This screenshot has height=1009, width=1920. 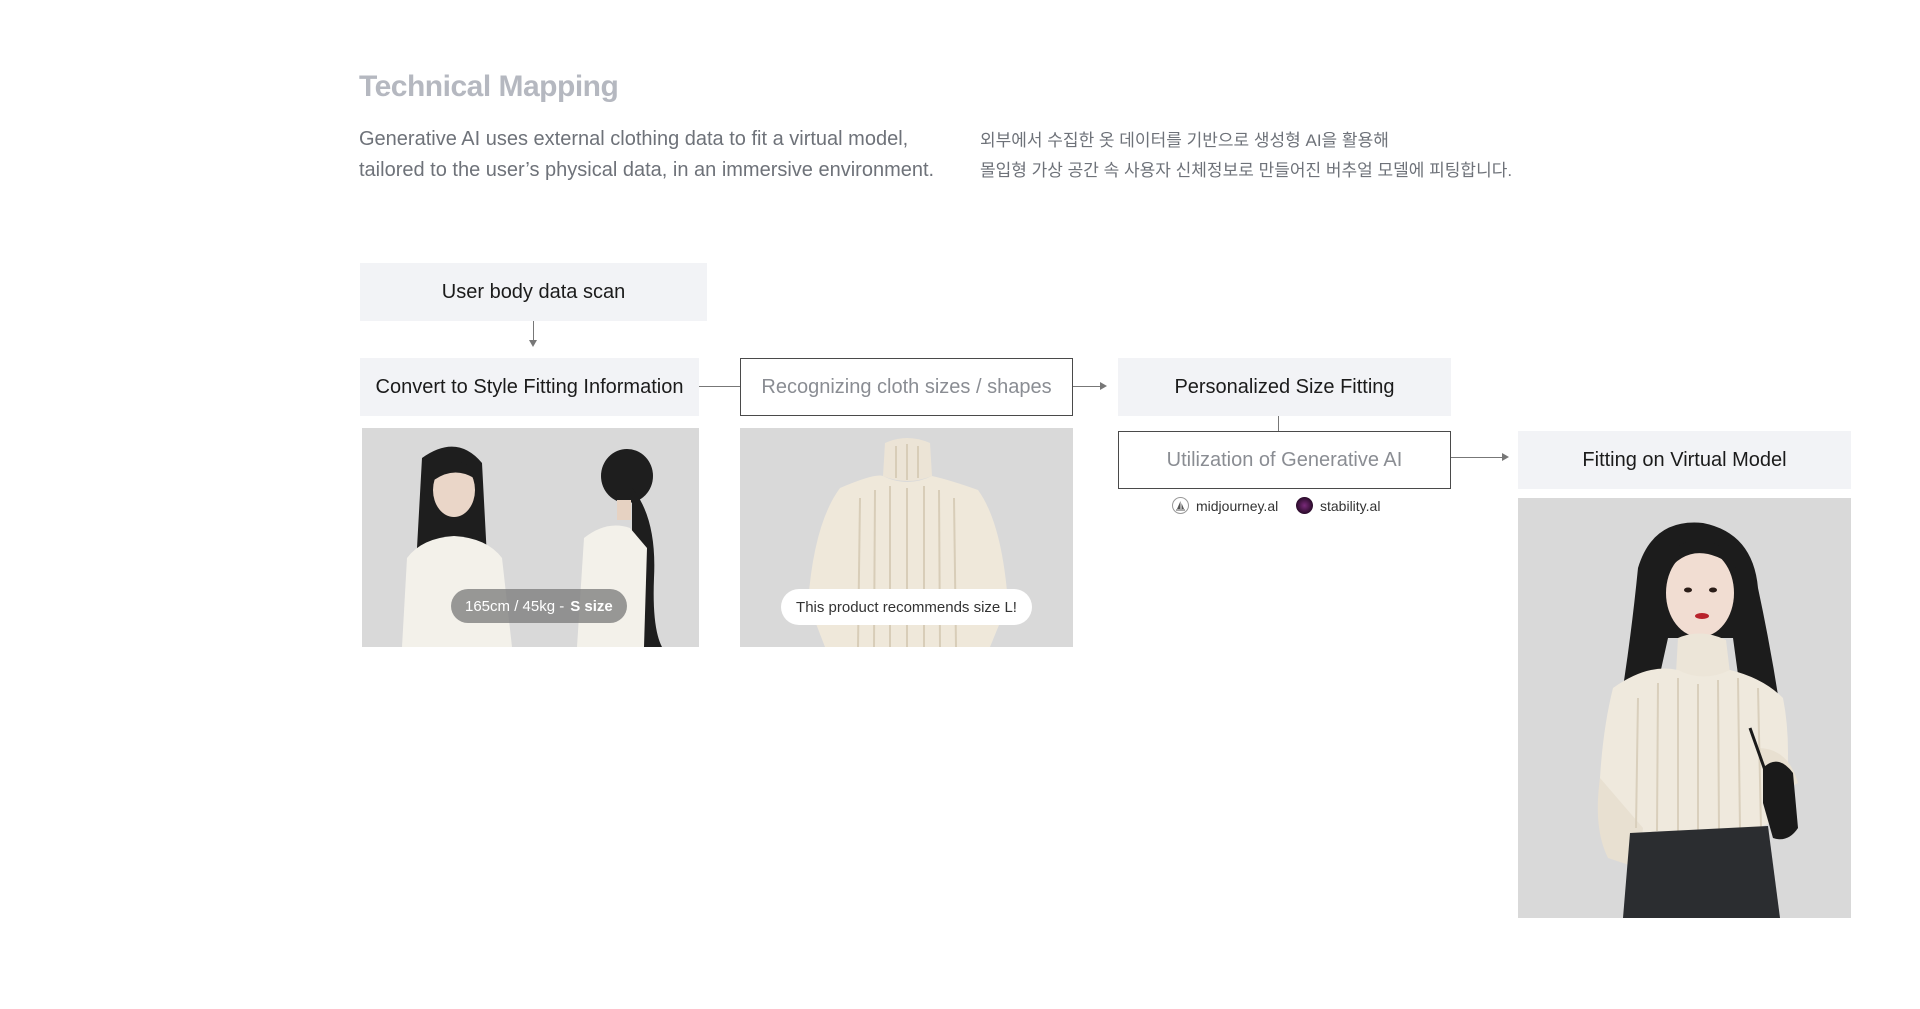 I want to click on brand-label: stability.al, so click(x=1350, y=505).